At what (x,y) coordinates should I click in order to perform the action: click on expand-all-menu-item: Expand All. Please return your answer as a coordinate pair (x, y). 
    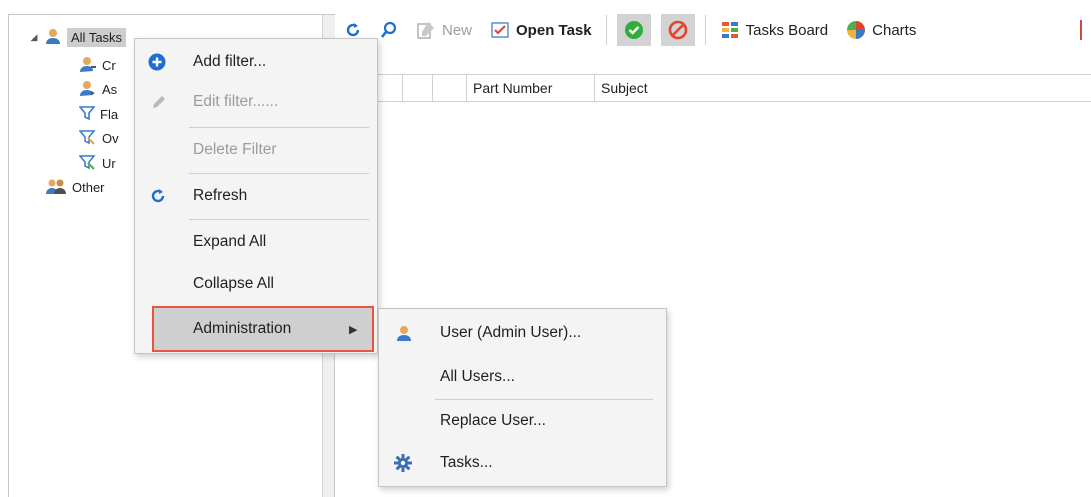
    Looking at the image, I should click on (256, 242).